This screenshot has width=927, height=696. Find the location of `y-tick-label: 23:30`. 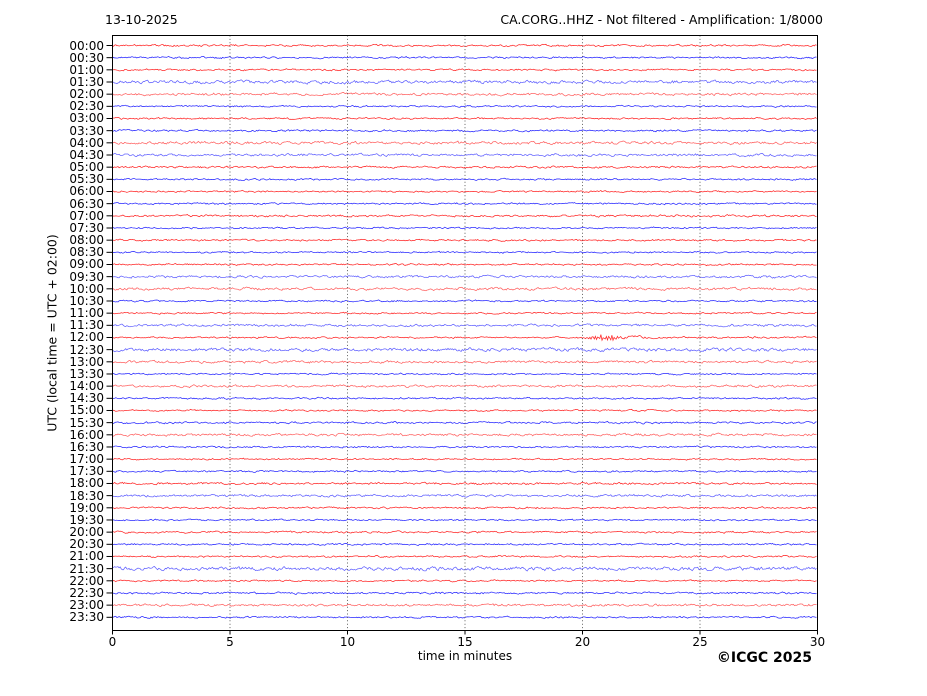

y-tick-label: 23:30 is located at coordinates (86, 617).